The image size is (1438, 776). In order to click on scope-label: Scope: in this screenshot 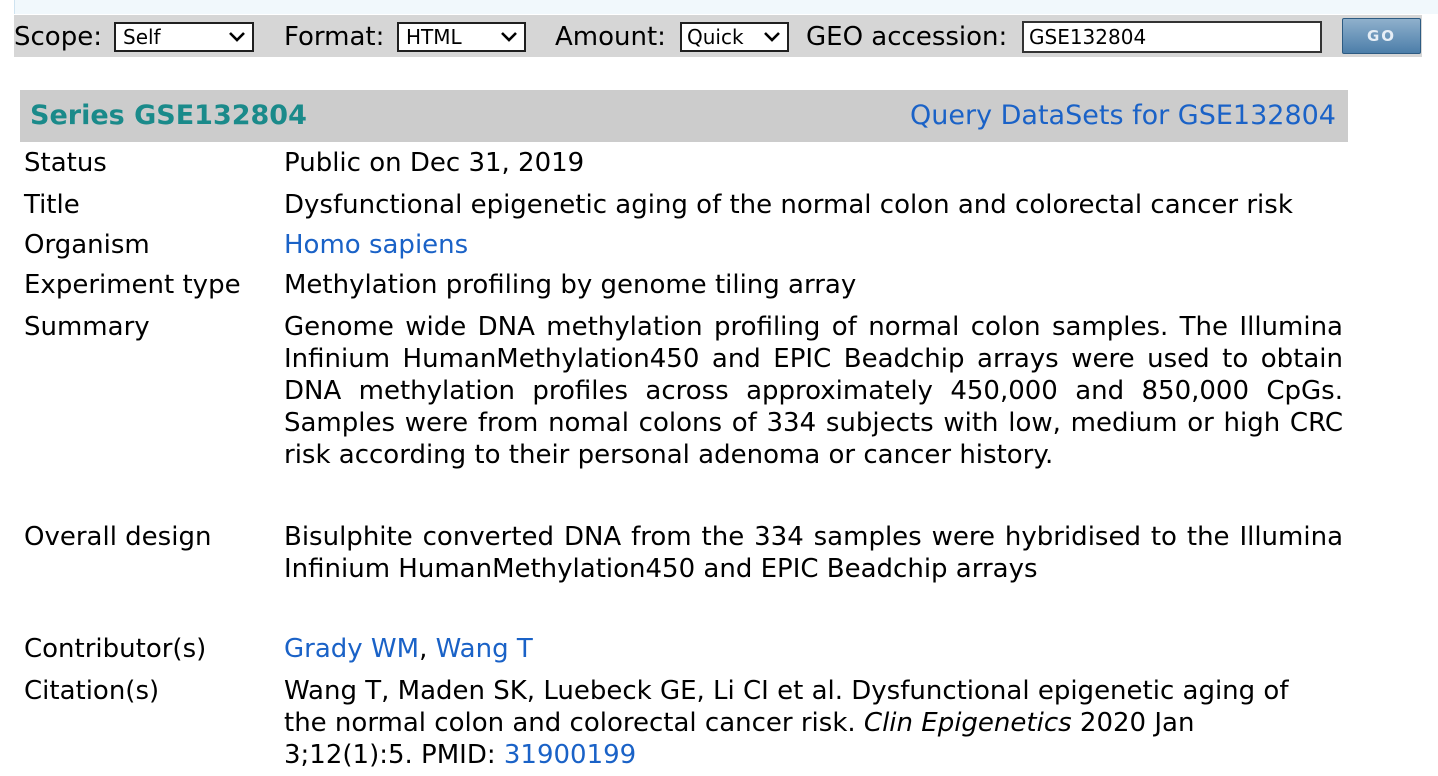, I will do `click(58, 37)`.